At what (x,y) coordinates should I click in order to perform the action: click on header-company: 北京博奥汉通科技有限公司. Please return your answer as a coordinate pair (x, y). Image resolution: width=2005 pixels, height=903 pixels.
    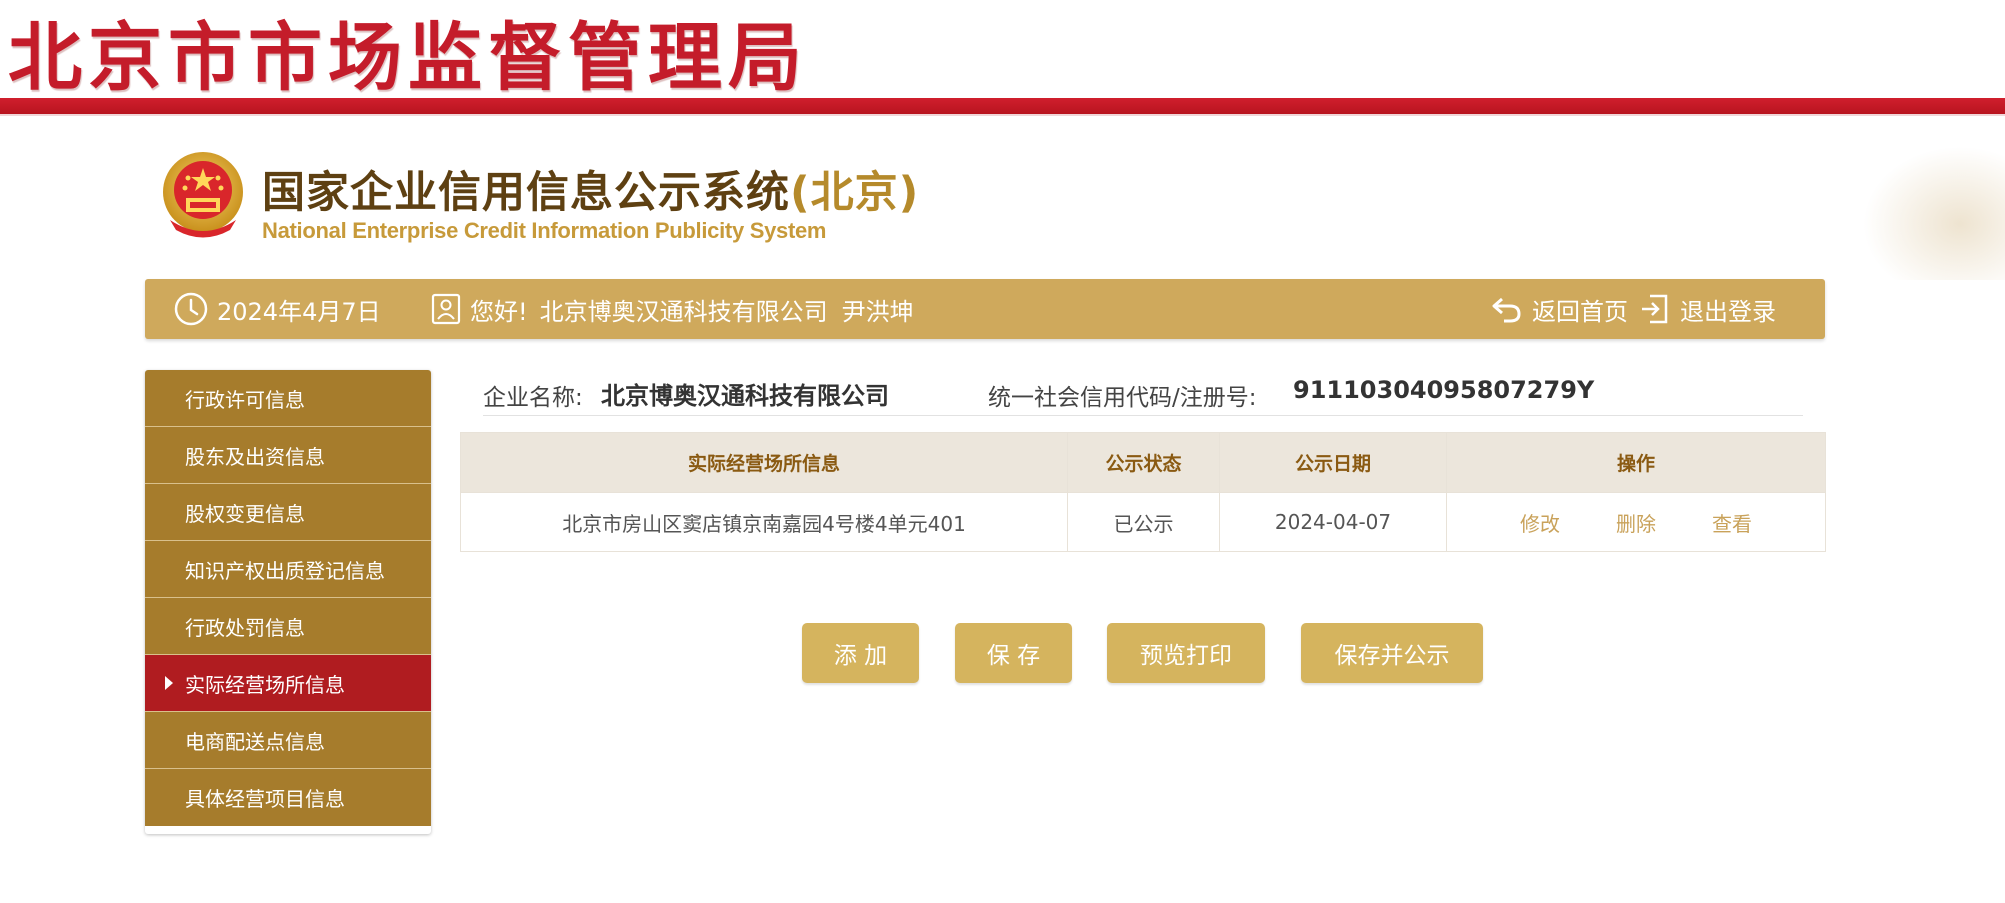
    Looking at the image, I should click on (683, 311).